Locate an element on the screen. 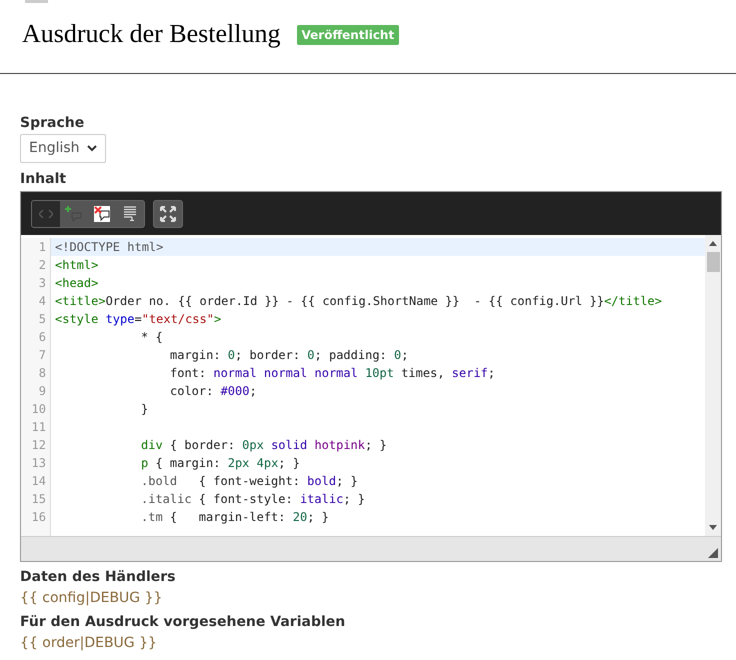 This screenshot has height=660, width=736. line-number: 9 is located at coordinates (42, 391).